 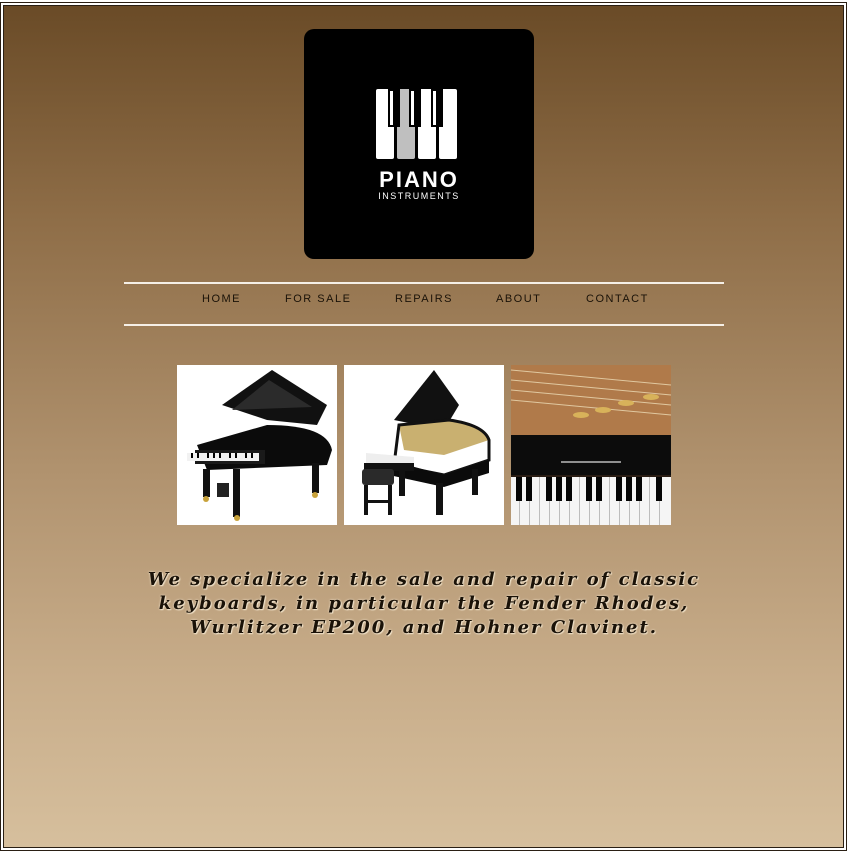 I want to click on piano-interior-keys-image, so click(x=591, y=445).